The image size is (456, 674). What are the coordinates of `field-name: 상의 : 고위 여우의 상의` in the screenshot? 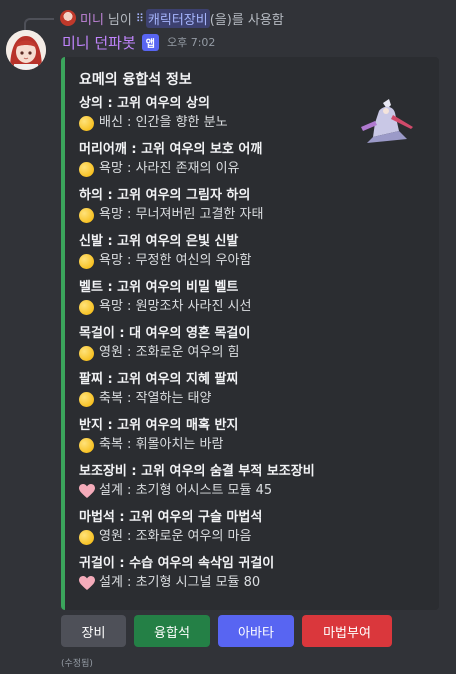 It's located at (144, 103).